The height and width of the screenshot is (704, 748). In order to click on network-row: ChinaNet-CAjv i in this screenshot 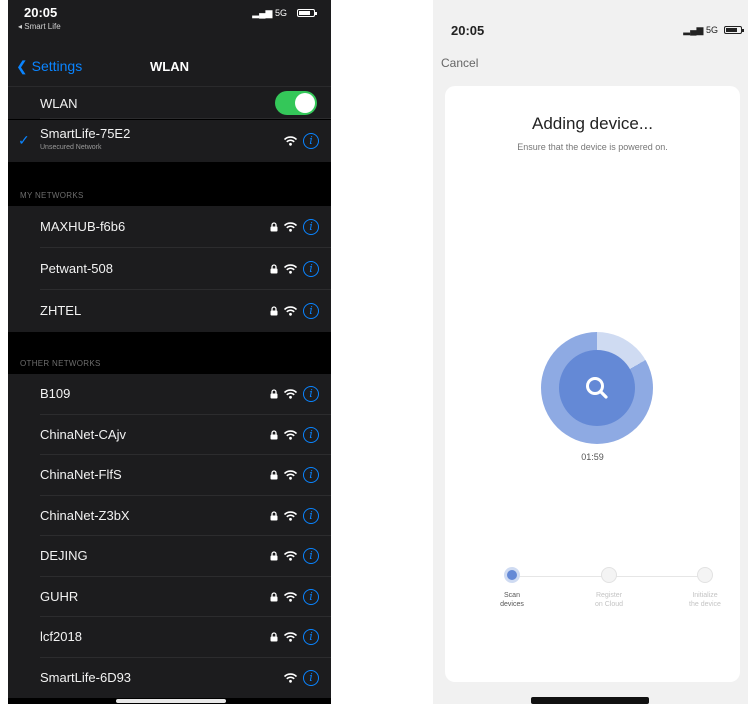, I will do `click(169, 434)`.